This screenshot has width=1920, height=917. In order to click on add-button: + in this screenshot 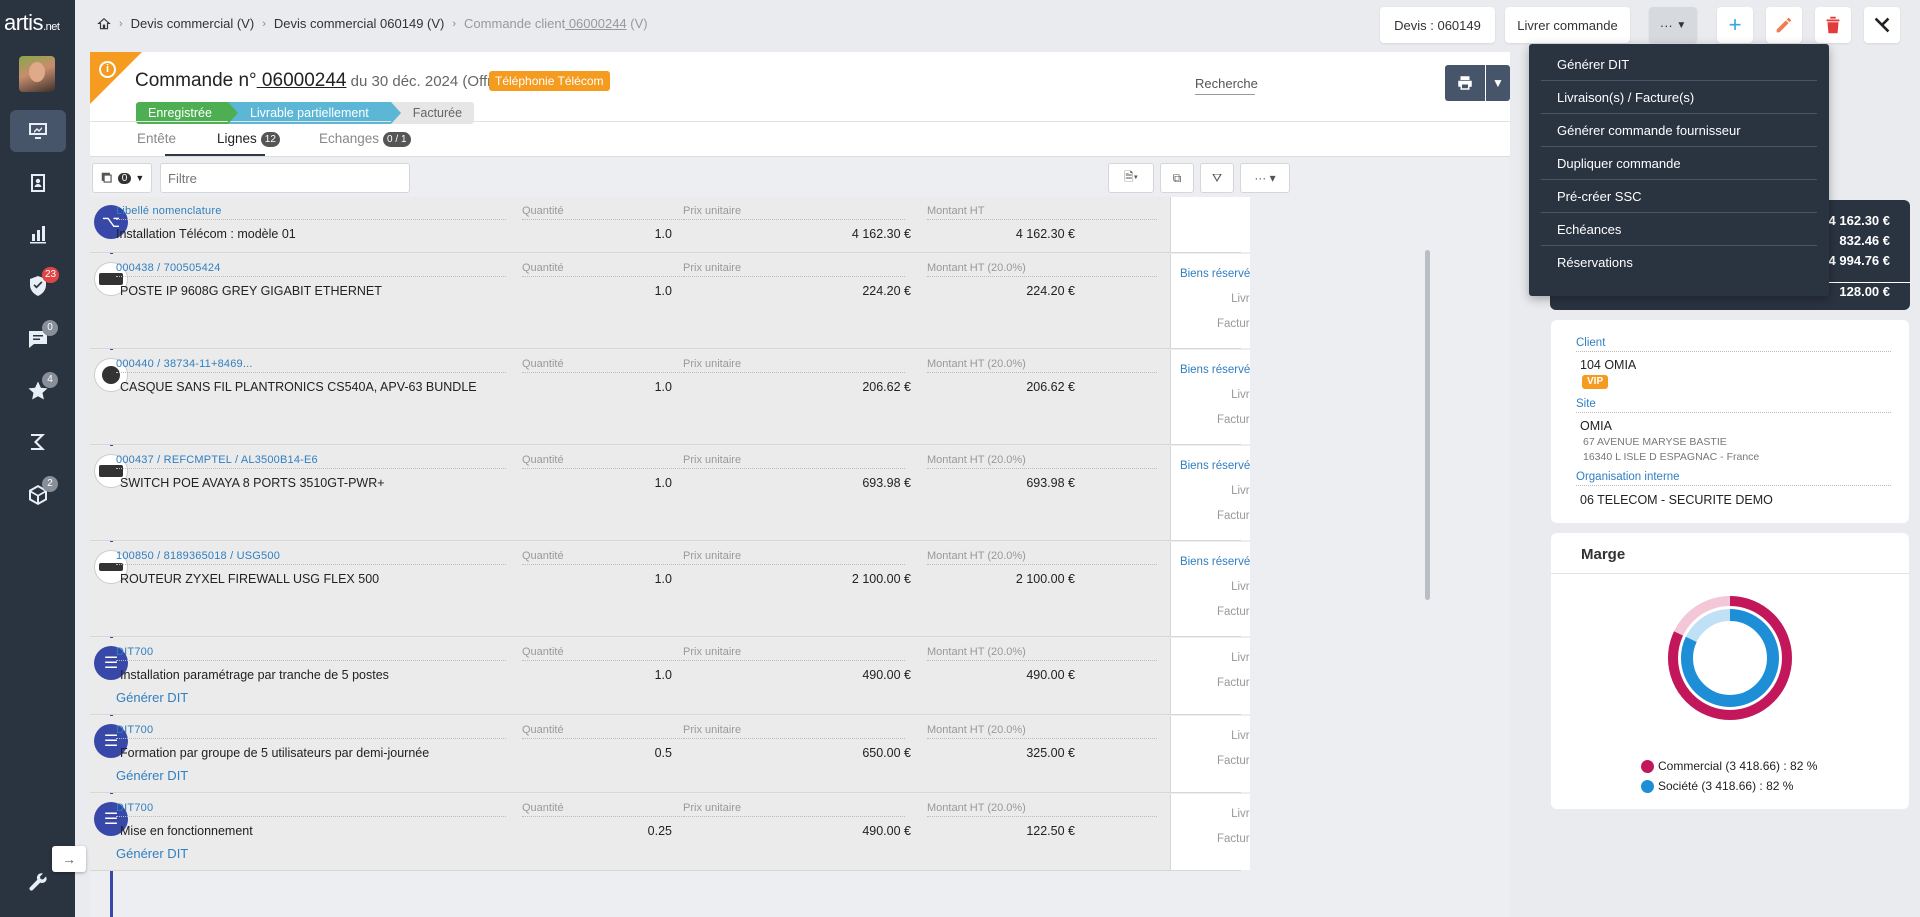, I will do `click(1735, 25)`.